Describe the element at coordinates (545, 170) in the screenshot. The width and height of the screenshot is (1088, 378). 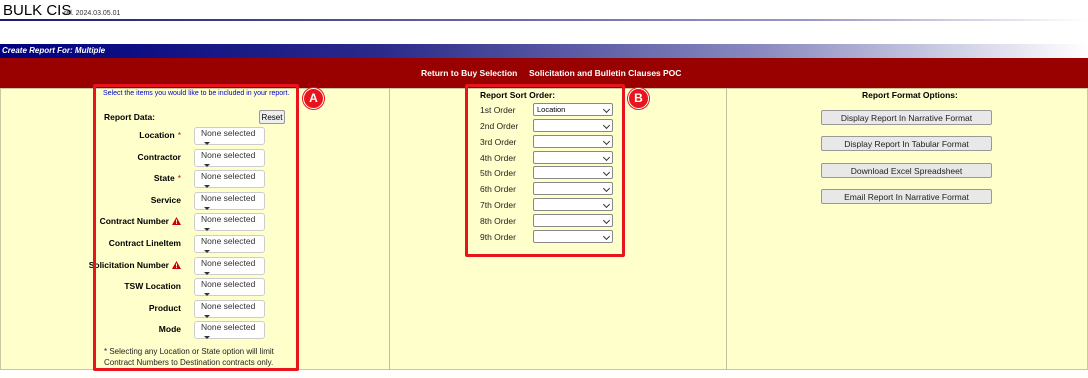
I see `callout-box-b` at that location.